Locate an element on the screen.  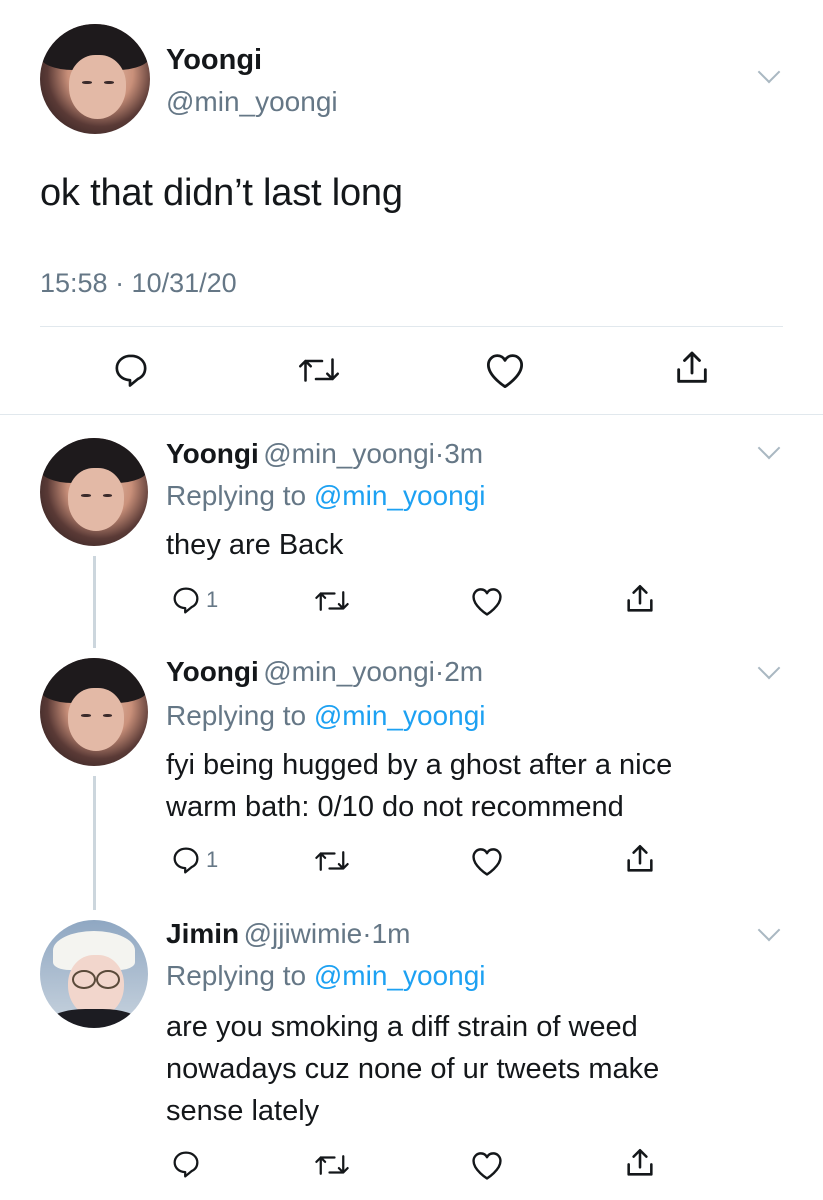
text-line: fyi being hugged by a ghost after a nice is located at coordinates (419, 765).